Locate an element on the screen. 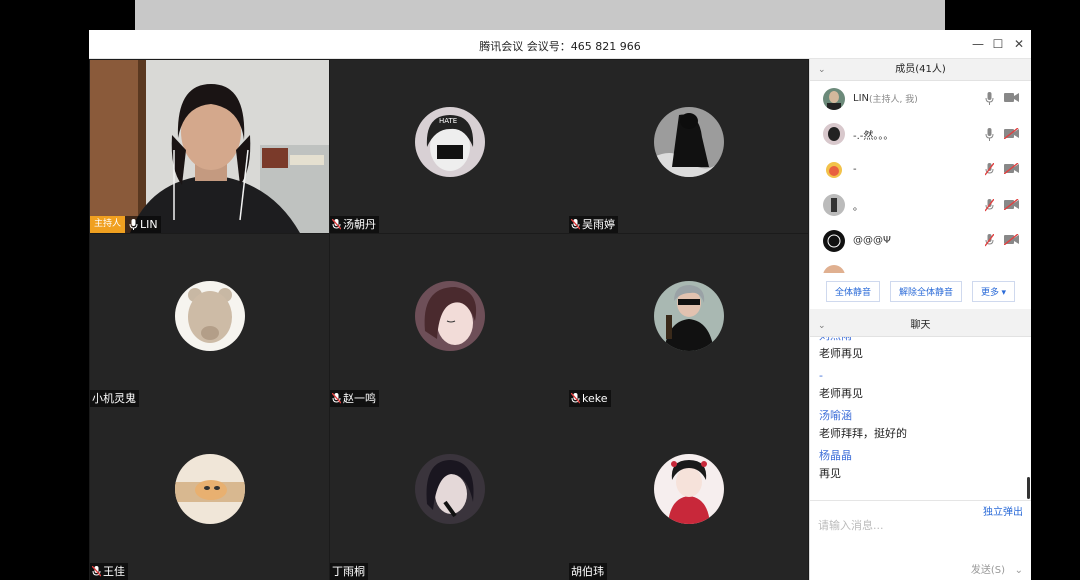 This screenshot has width=1080, height=580. chat-message: 再见 is located at coordinates (830, 473).